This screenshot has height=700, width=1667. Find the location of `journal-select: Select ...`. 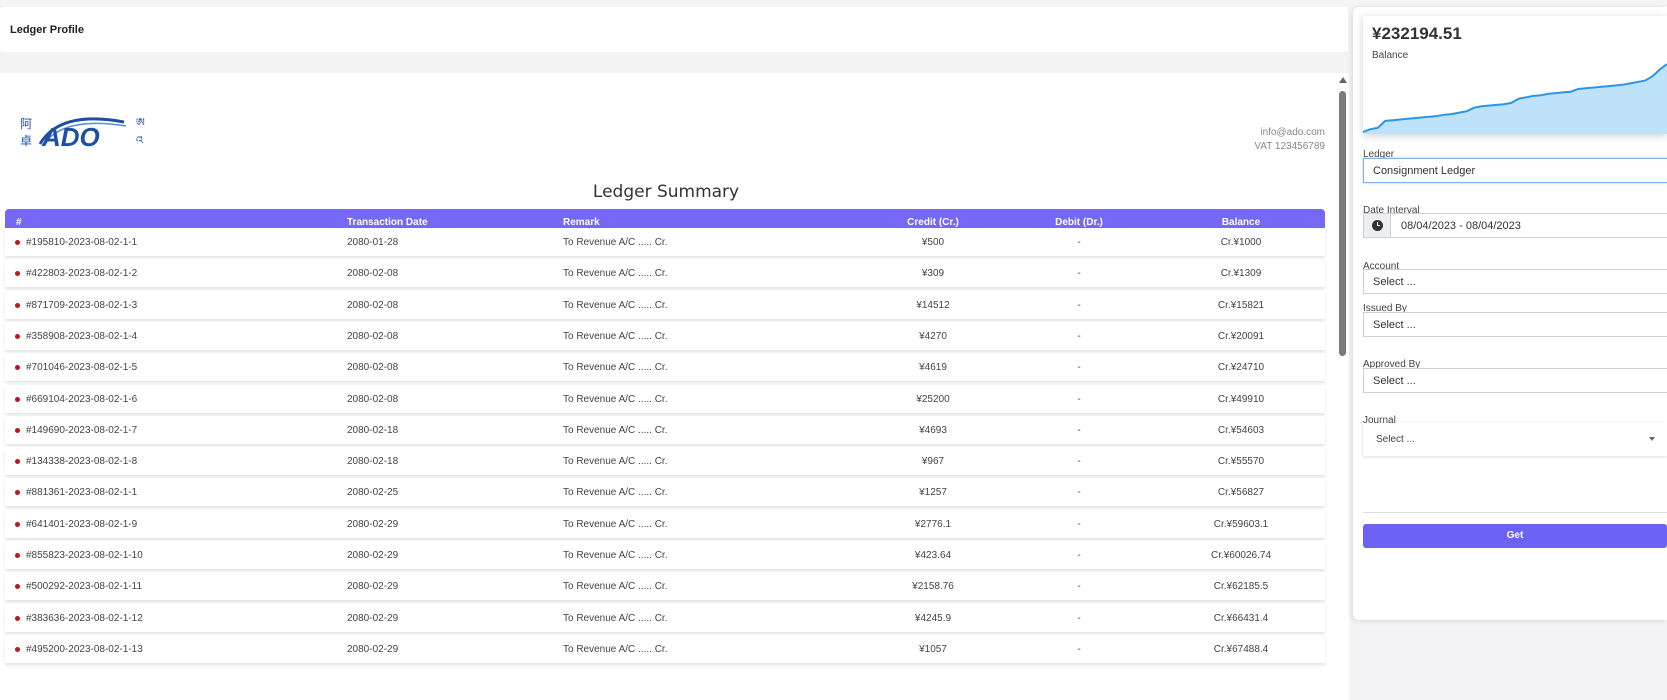

journal-select: Select ... is located at coordinates (1515, 439).